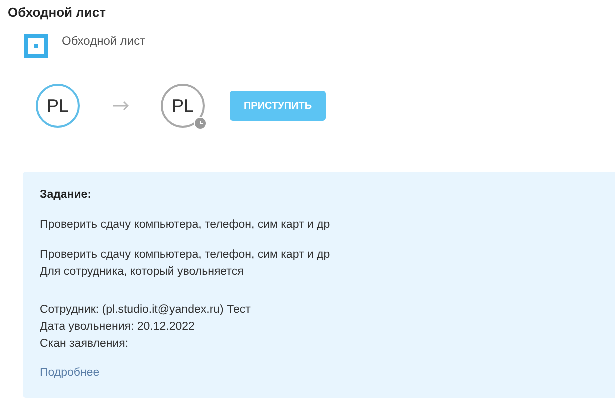 The width and height of the screenshot is (615, 406). Describe the element at coordinates (57, 13) in the screenshot. I see `page-title: Обходной лист` at that location.